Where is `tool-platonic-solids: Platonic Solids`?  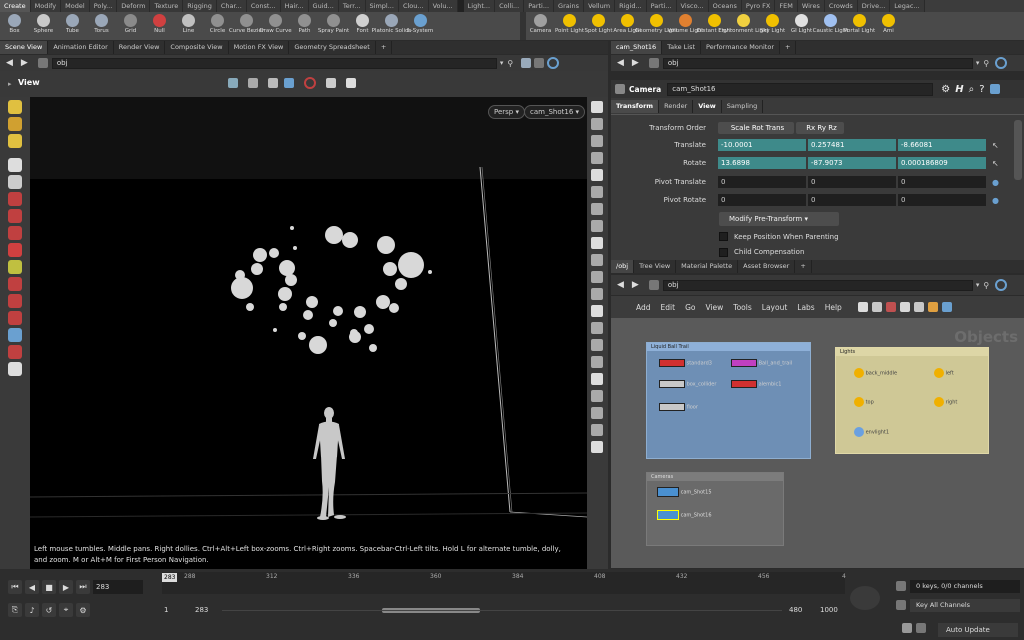
tool-platonic-solids: Platonic Solids is located at coordinates (391, 26).